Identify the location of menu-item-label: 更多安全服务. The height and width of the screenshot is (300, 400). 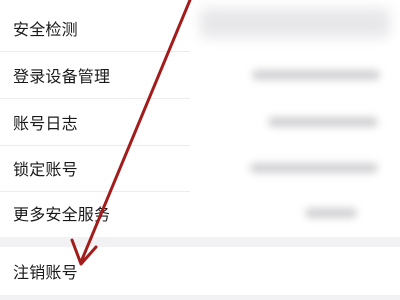
(62, 214).